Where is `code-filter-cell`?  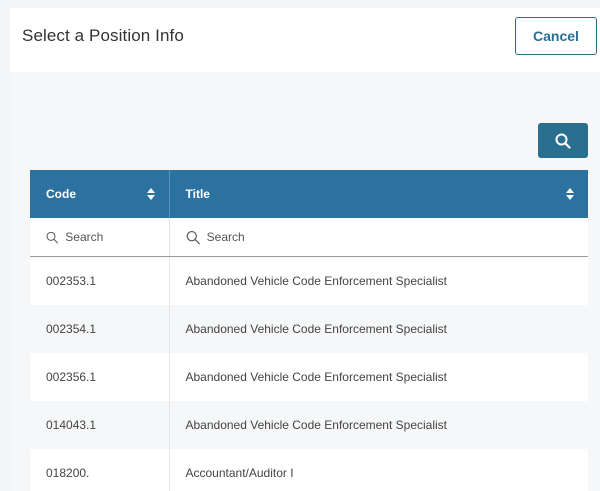 code-filter-cell is located at coordinates (100, 237).